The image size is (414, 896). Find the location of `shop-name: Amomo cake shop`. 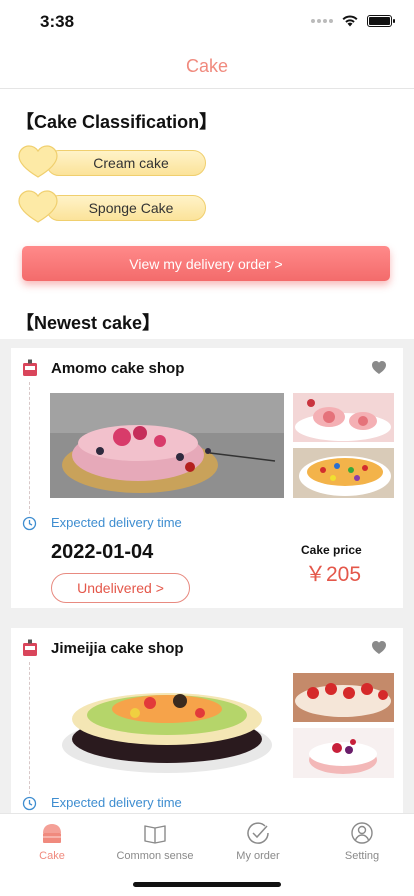

shop-name: Amomo cake shop is located at coordinates (118, 368).